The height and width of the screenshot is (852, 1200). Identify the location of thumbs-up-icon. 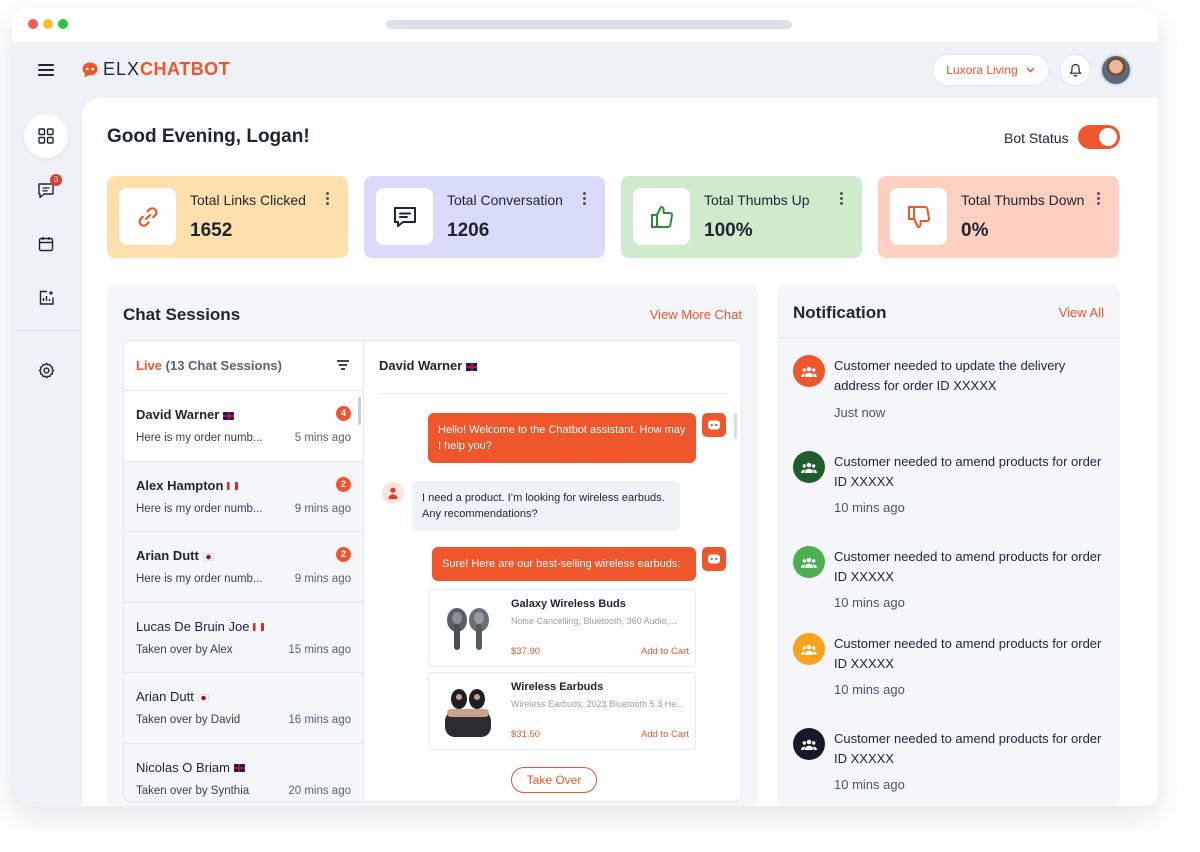
(661, 216).